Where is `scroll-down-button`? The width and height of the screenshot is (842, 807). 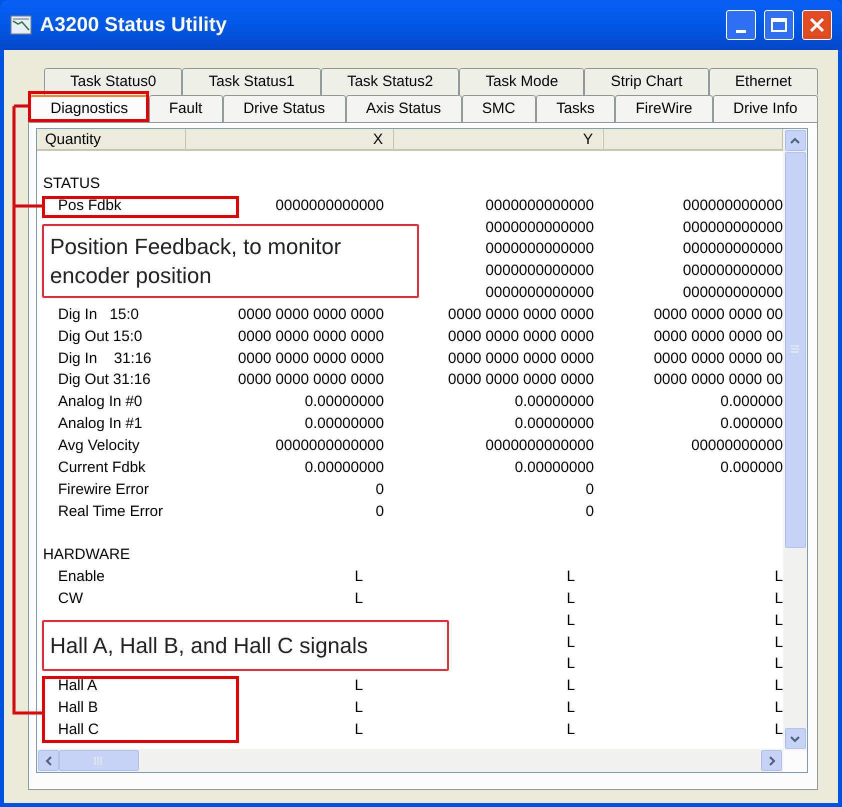
scroll-down-button is located at coordinates (795, 738).